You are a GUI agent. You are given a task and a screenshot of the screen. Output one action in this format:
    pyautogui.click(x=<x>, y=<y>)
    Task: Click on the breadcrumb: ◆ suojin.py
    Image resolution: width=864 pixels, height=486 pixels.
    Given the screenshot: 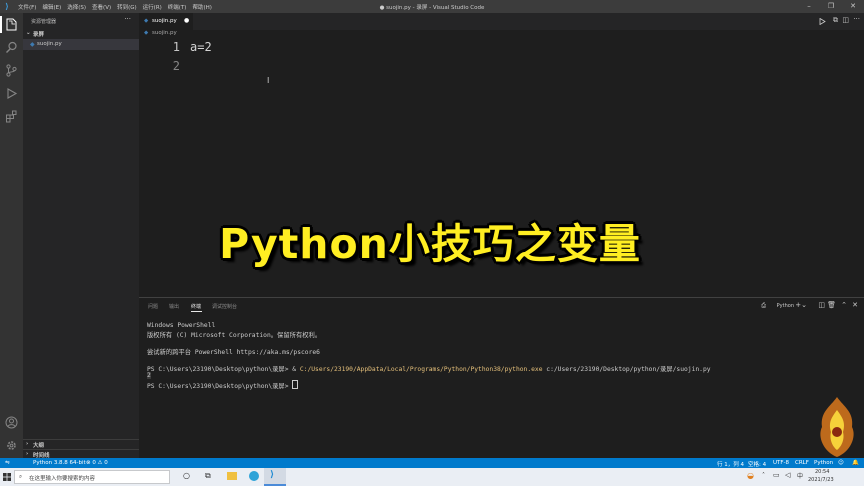 What is the action you would take?
    pyautogui.click(x=501, y=34)
    